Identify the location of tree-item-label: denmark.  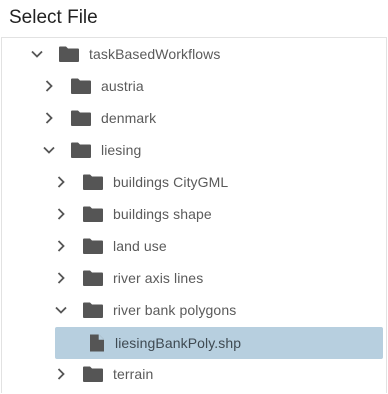
(129, 118).